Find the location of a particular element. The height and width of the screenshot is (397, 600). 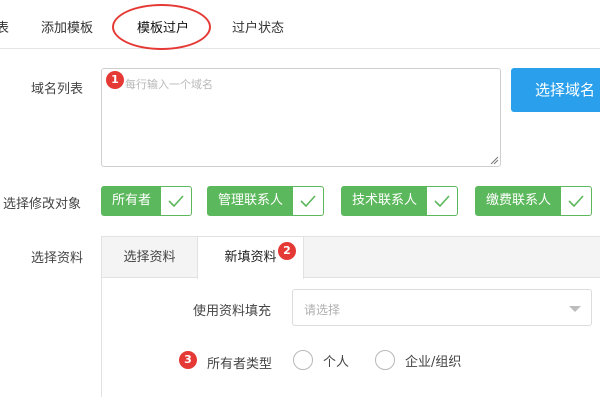

checkbox-owner-label: 所有者 is located at coordinates (132, 201).